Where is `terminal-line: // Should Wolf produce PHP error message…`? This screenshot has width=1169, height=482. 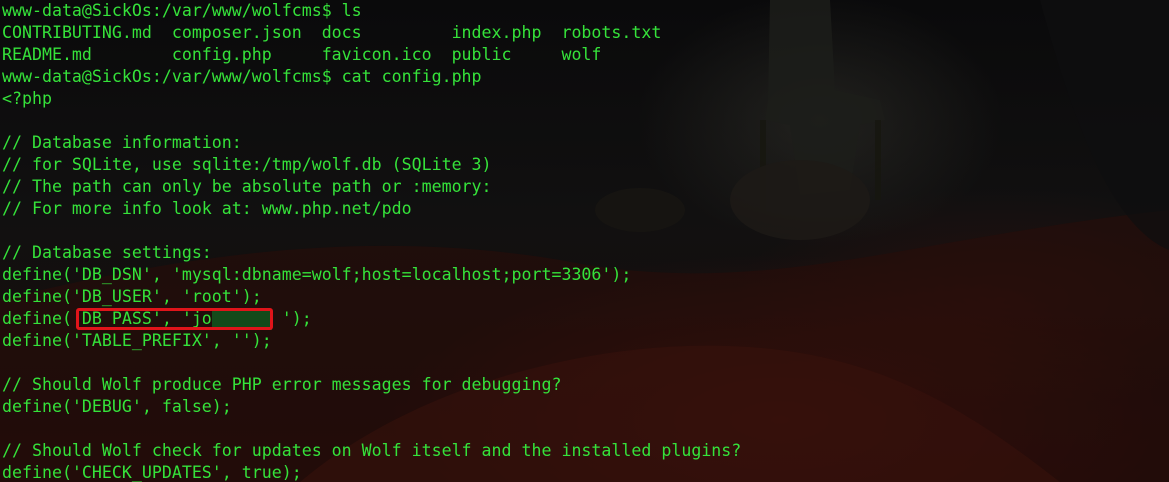 terminal-line: // Should Wolf produce PHP error message… is located at coordinates (282, 384).